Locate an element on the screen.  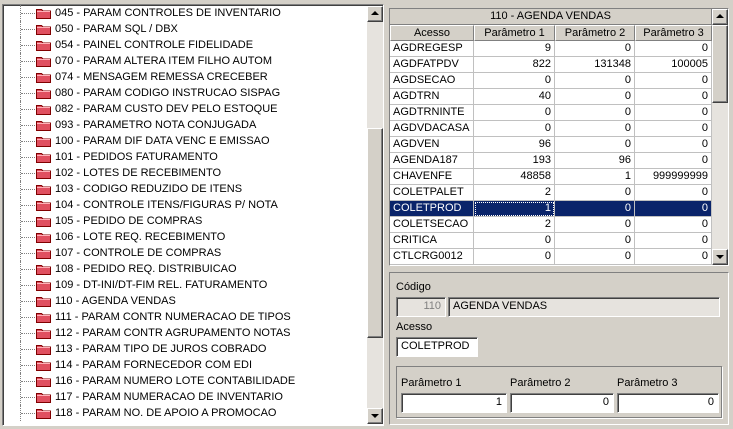
acesso-cell: CHAVENFE is located at coordinates (432, 177).